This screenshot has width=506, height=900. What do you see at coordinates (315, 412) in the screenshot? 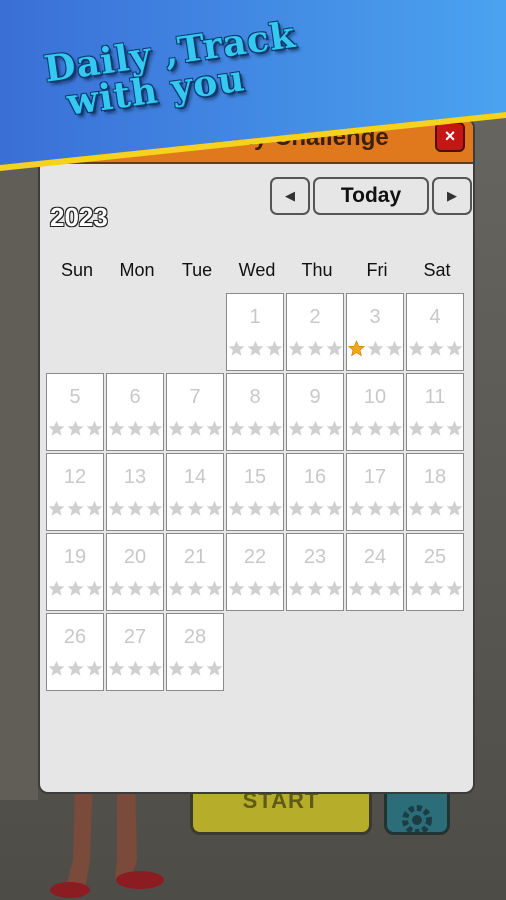
I see `day-cell: 9` at bounding box center [315, 412].